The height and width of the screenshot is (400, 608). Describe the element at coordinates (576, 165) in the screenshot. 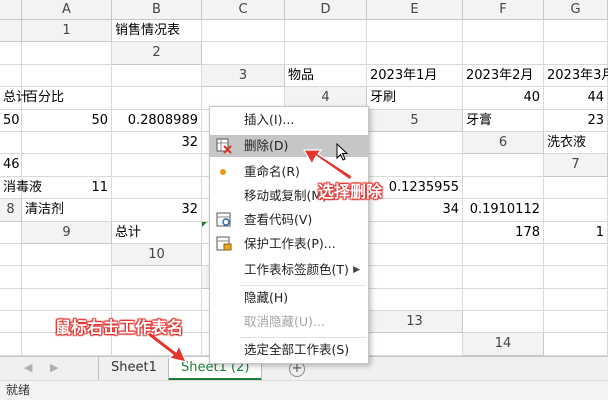

I see `row-header: 7` at that location.